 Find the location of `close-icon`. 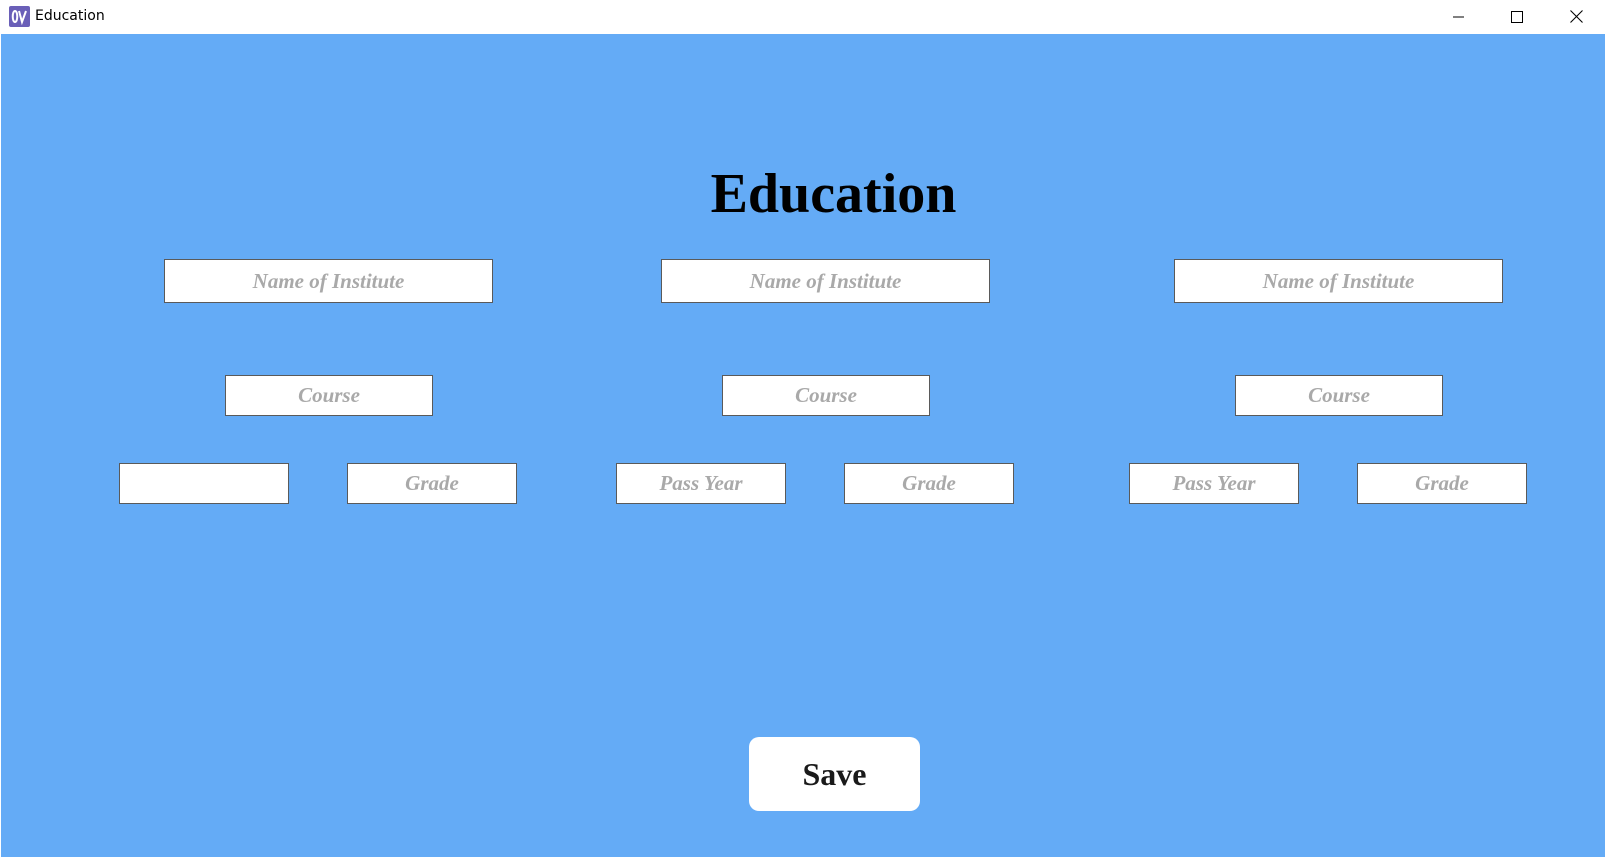

close-icon is located at coordinates (1576, 16).